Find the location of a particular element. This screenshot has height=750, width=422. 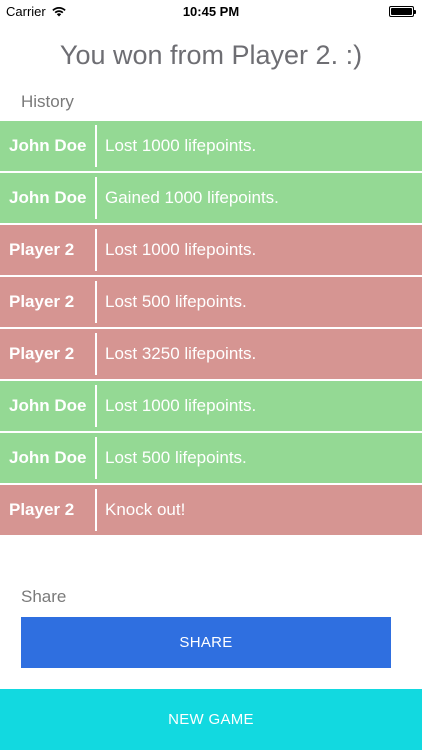

history-row: Player 2 Knock out! is located at coordinates (211, 511).